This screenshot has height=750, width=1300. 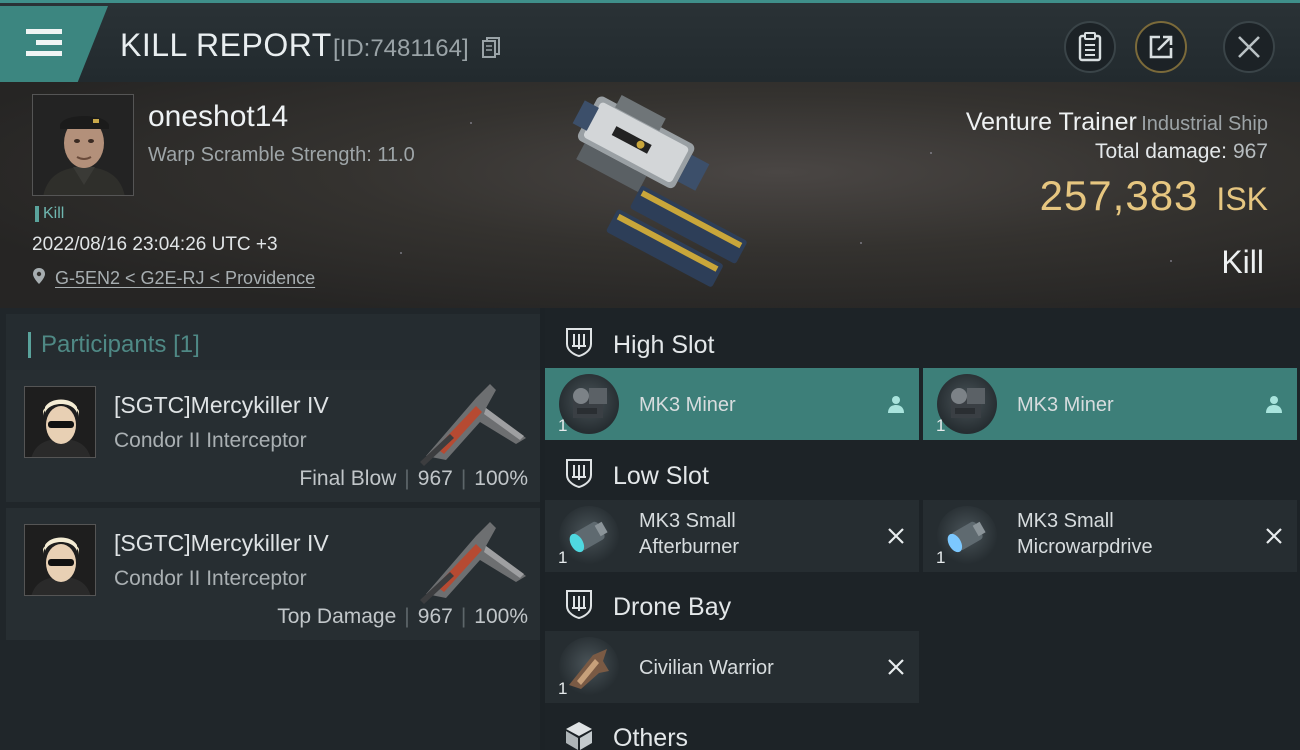 I want to click on total-damage-value: 967, so click(x=1250, y=151).